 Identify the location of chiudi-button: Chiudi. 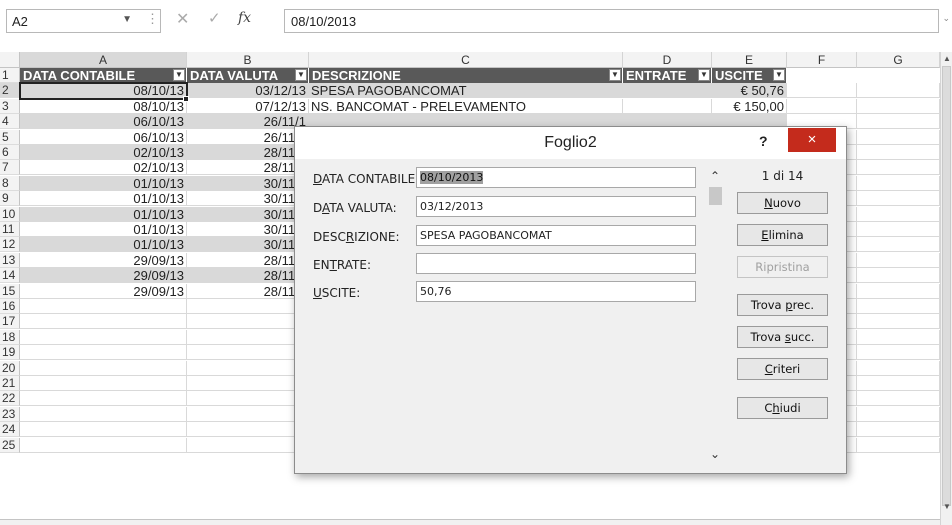
(782, 408).